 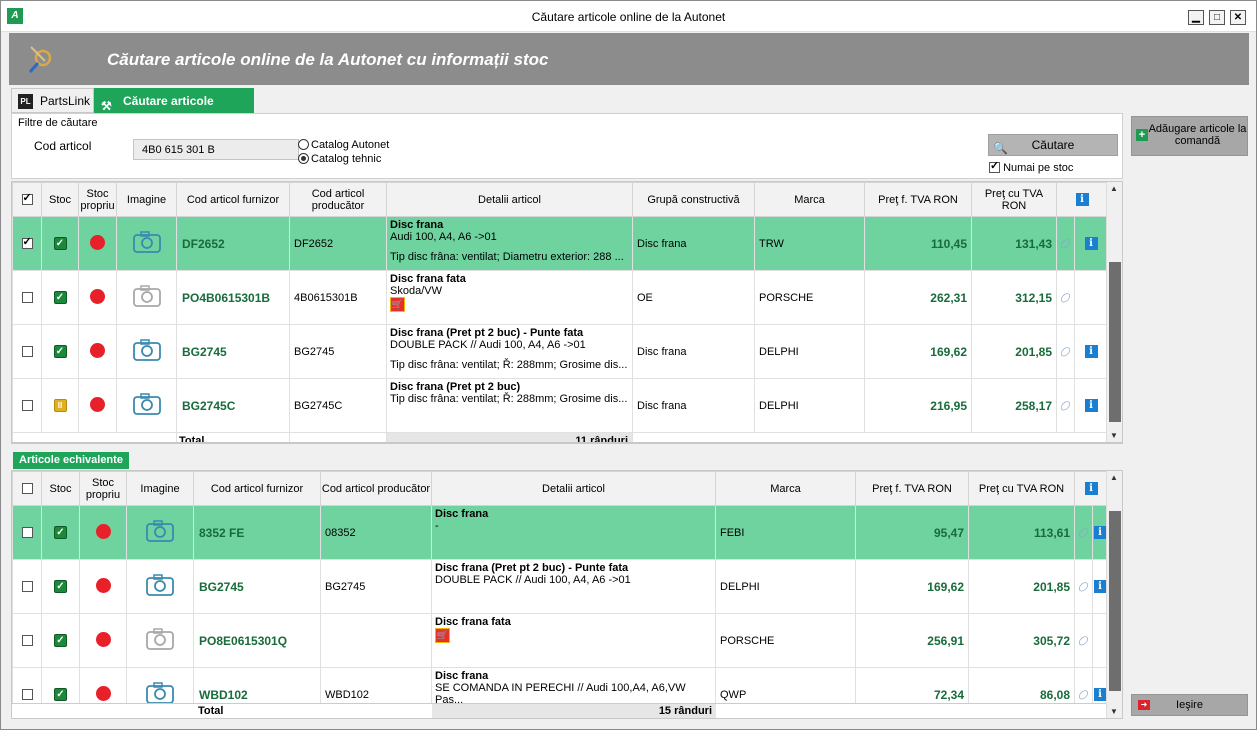 I want to click on col-grupa: Grupă constructivă, so click(x=693, y=199).